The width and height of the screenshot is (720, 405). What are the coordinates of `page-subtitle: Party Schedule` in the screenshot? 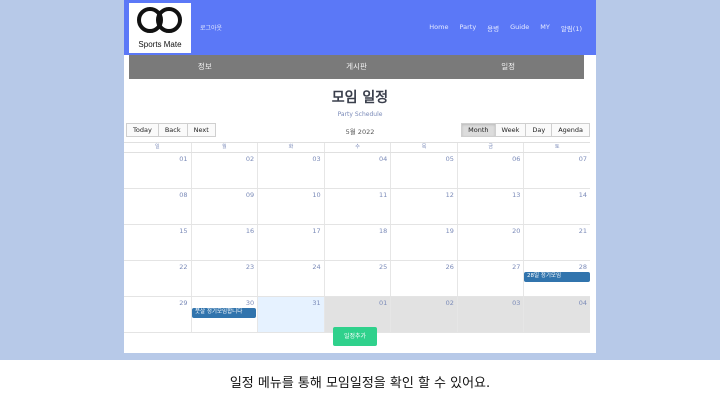 It's located at (360, 114).